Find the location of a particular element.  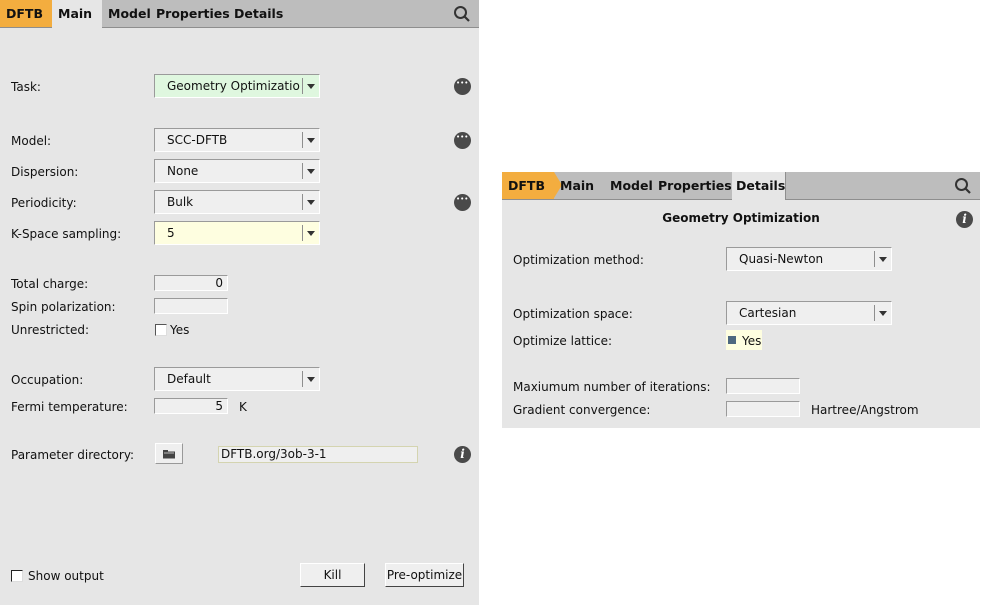

pre-optimize-button: Pre-optimize is located at coordinates (424, 575).